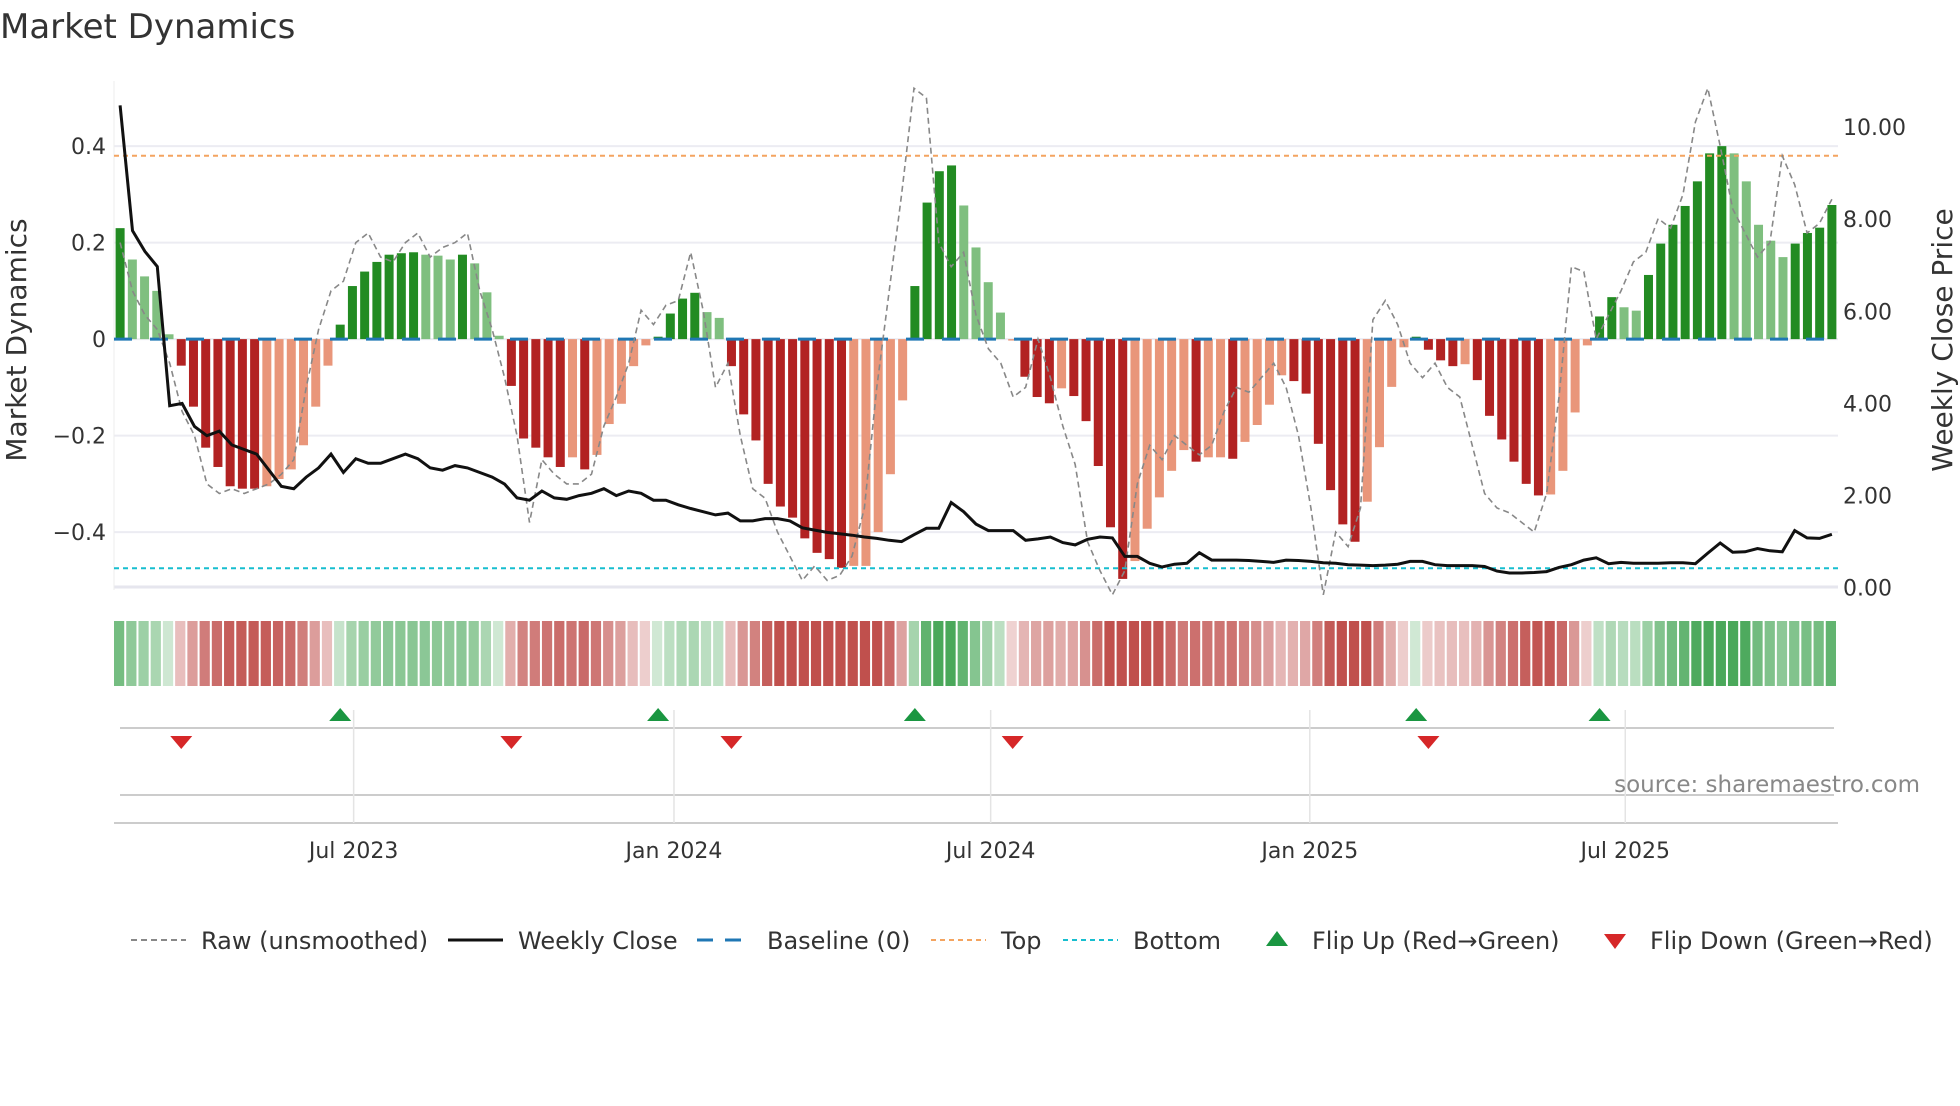 Image resolution: width=1960 pixels, height=1106 pixels. Describe the element at coordinates (79, 437) in the screenshot. I see `y-tick-label: −0.2` at that location.